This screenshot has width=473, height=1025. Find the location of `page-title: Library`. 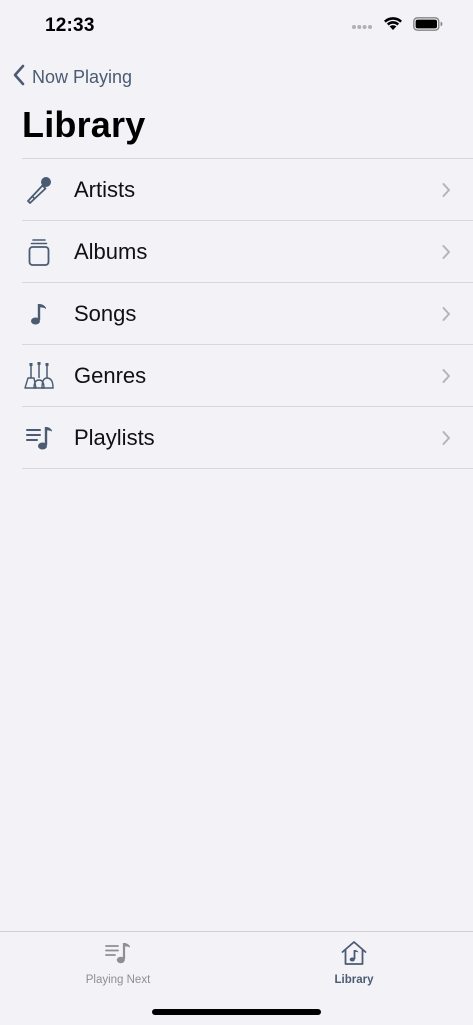

page-title: Library is located at coordinates (84, 124).